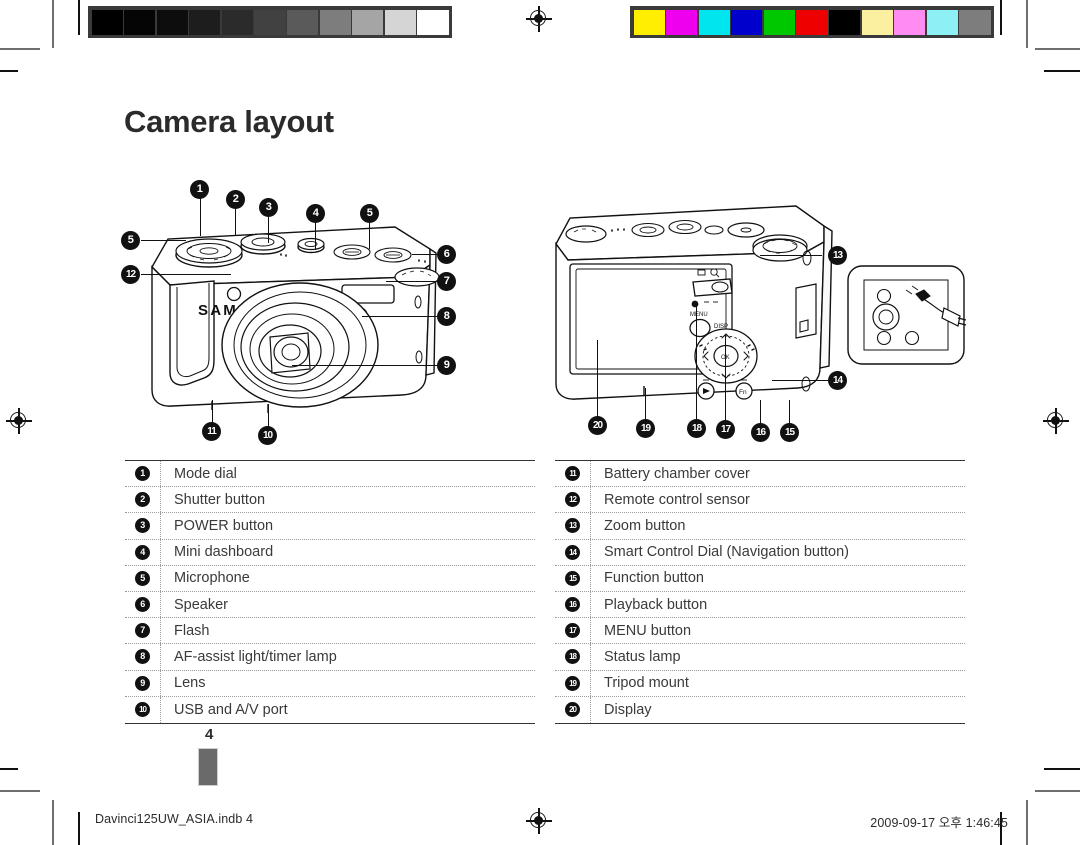  Describe the element at coordinates (330, 605) in the screenshot. I see `legend-row: 6 Speaker` at that location.